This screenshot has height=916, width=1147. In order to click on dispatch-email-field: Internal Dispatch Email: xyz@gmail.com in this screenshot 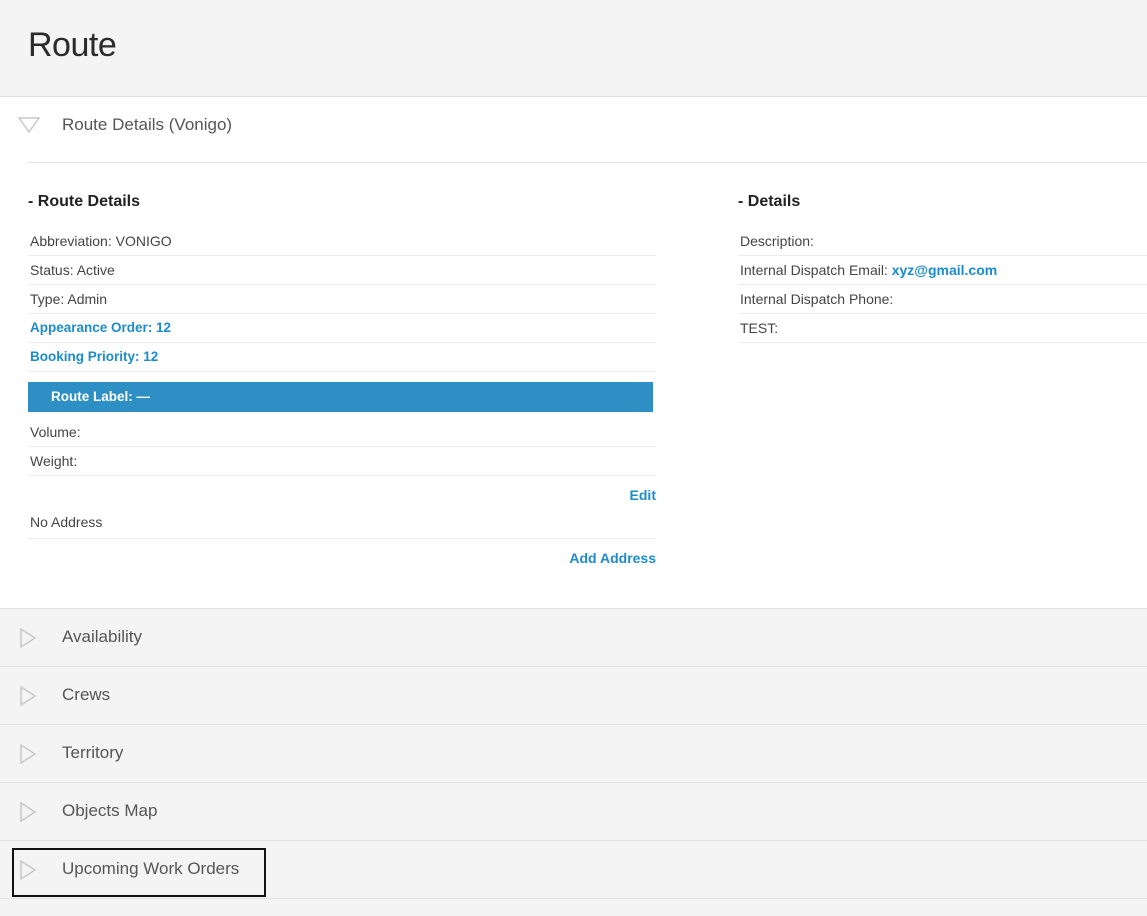, I will do `click(942, 270)`.